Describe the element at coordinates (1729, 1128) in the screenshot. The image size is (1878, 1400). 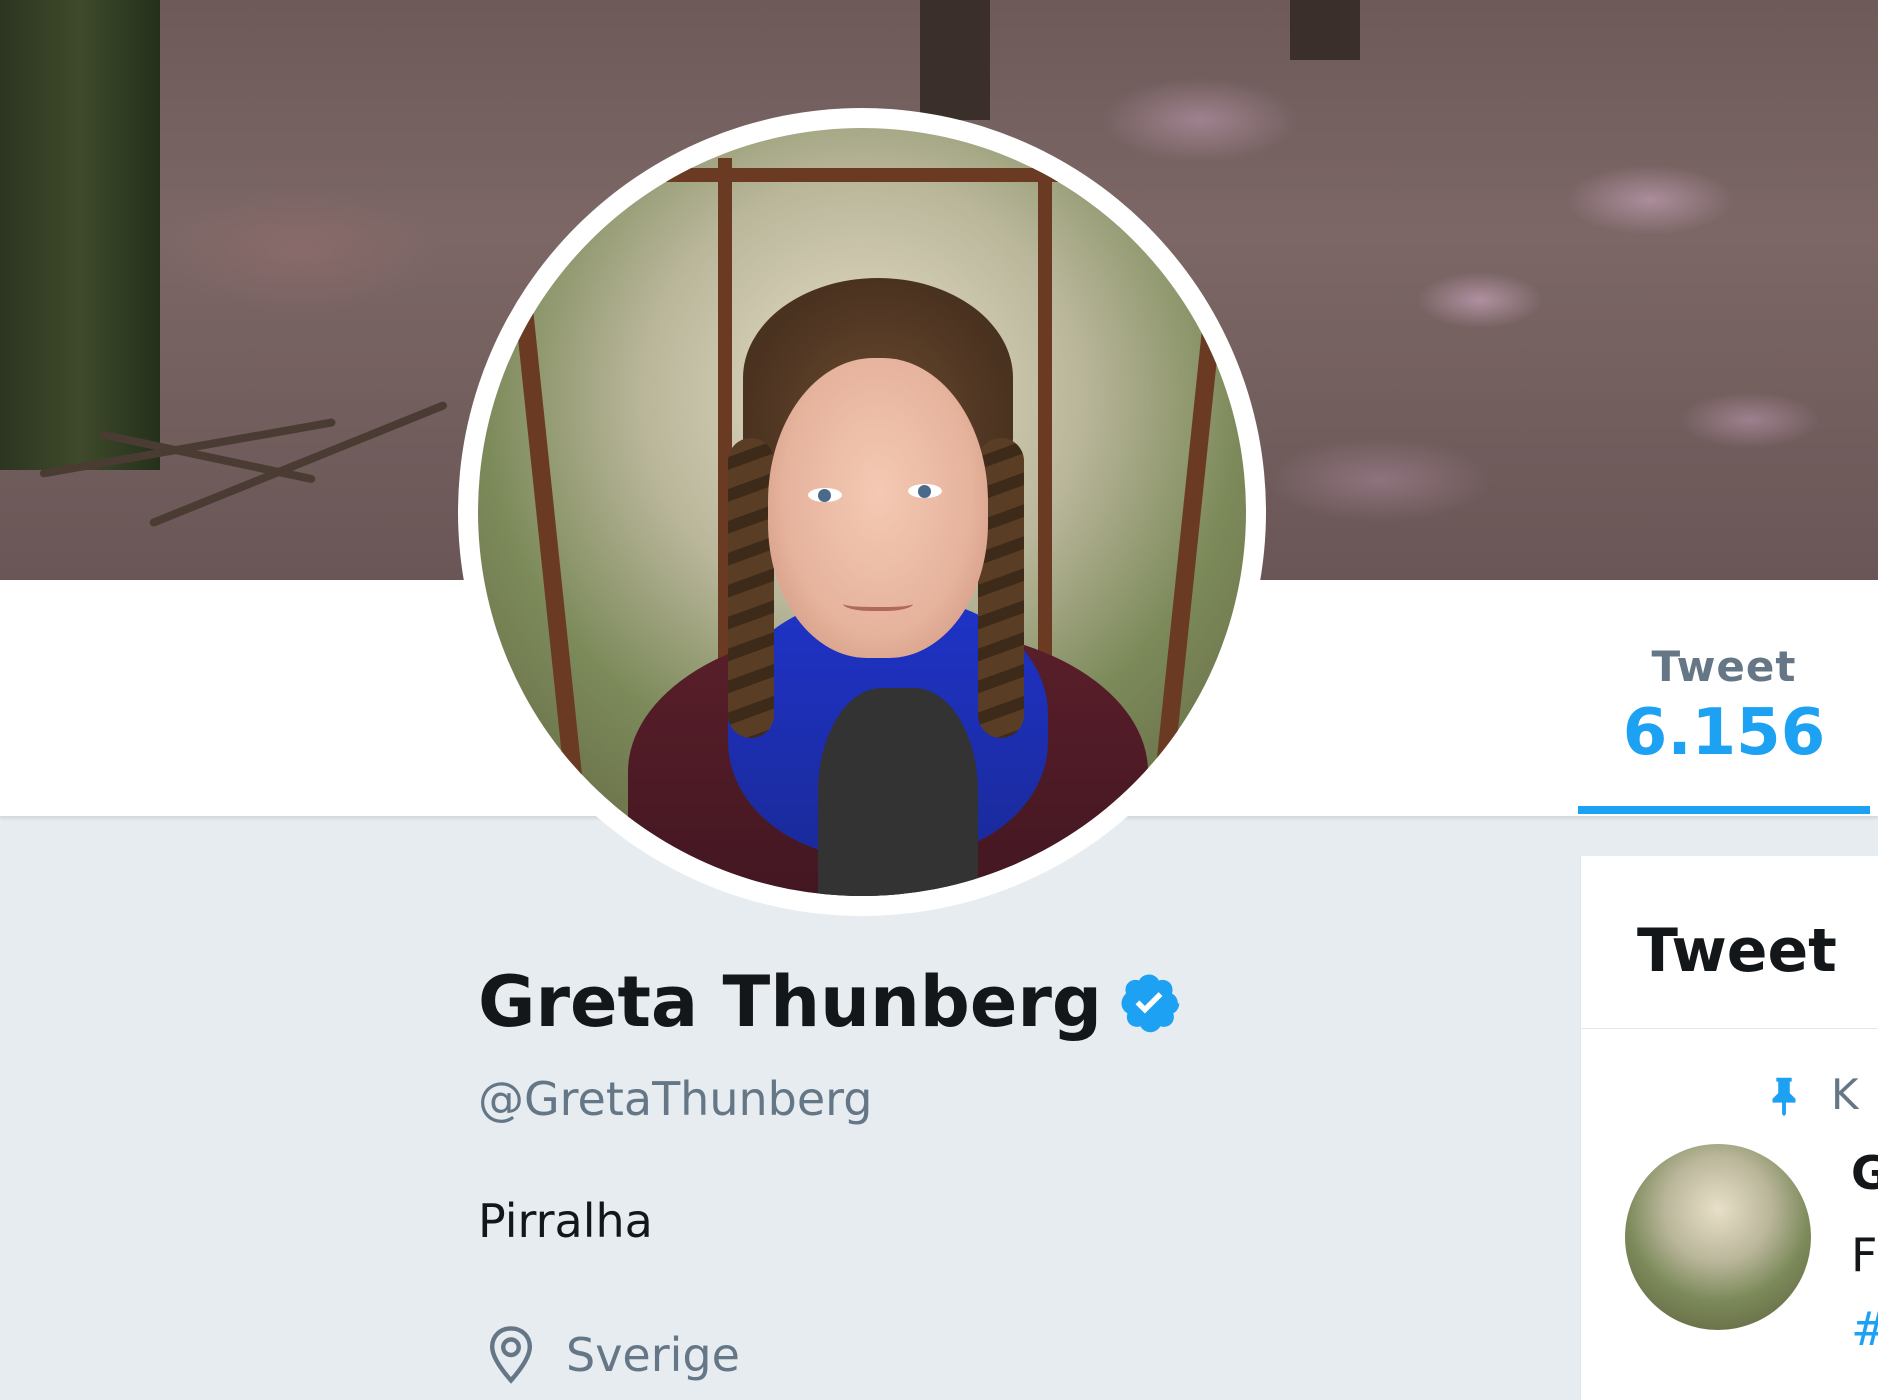
I see `tweets-timeline: Tweet K G F #` at that location.